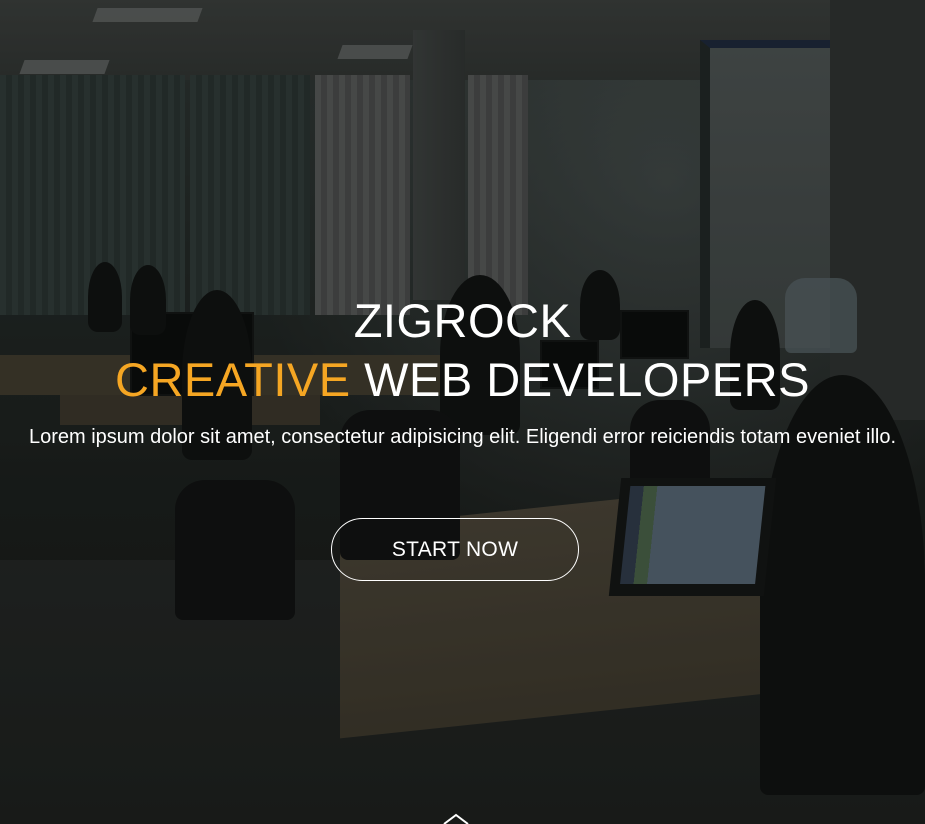 The width and height of the screenshot is (925, 824). What do you see at coordinates (587, 379) in the screenshot?
I see `tagline-rest: WEB DEVELOPERS` at bounding box center [587, 379].